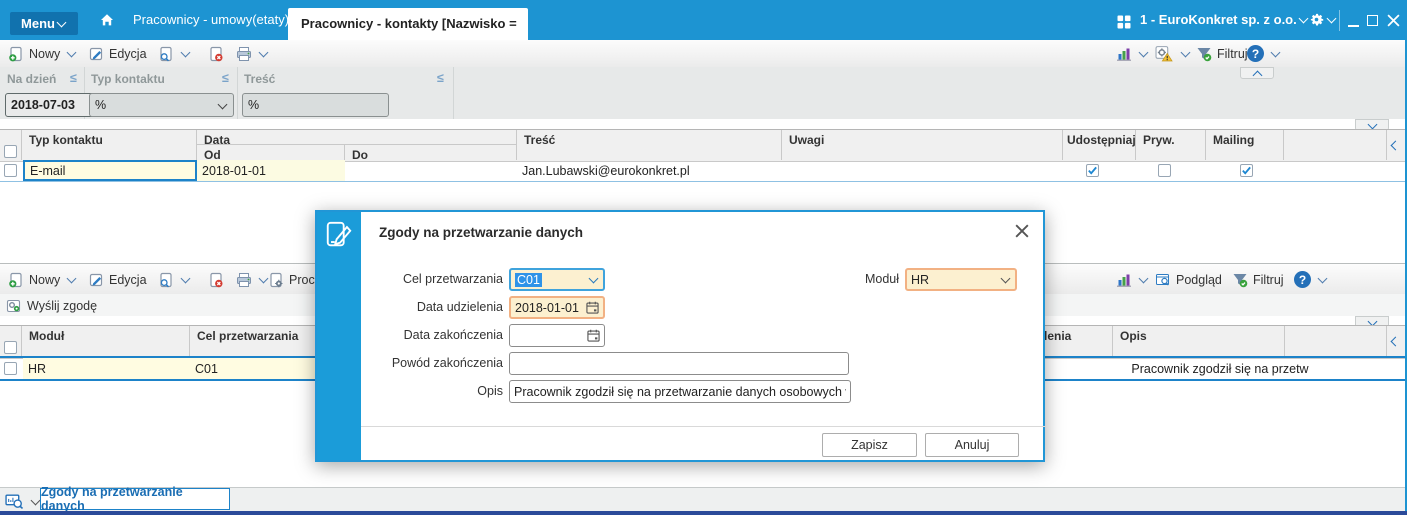 The width and height of the screenshot is (1407, 515). What do you see at coordinates (1124, 23) in the screenshot?
I see `apps-button` at bounding box center [1124, 23].